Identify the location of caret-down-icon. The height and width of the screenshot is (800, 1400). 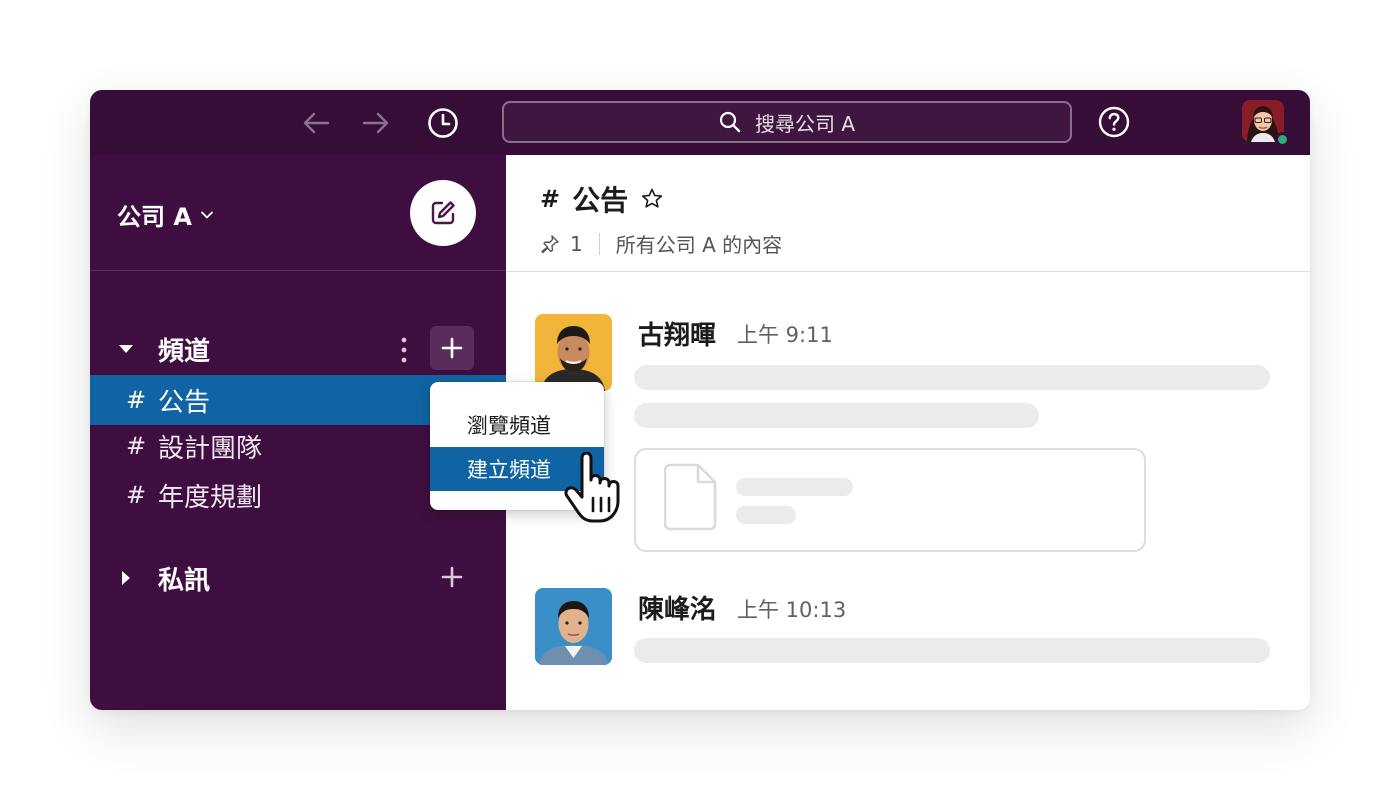
(126, 349).